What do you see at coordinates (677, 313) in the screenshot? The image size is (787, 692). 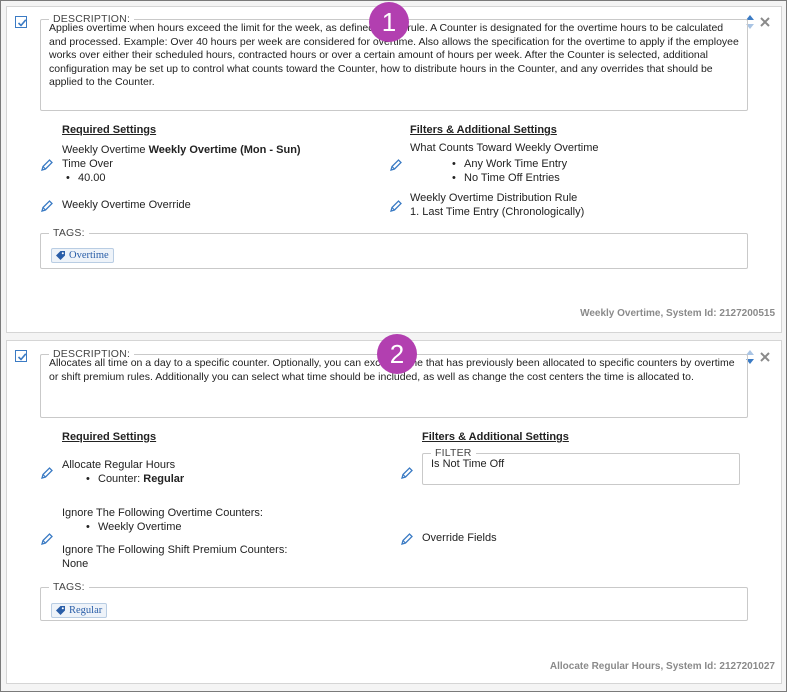 I see `rule-footer: Weekly Overtime, System Id: 2127200515` at bounding box center [677, 313].